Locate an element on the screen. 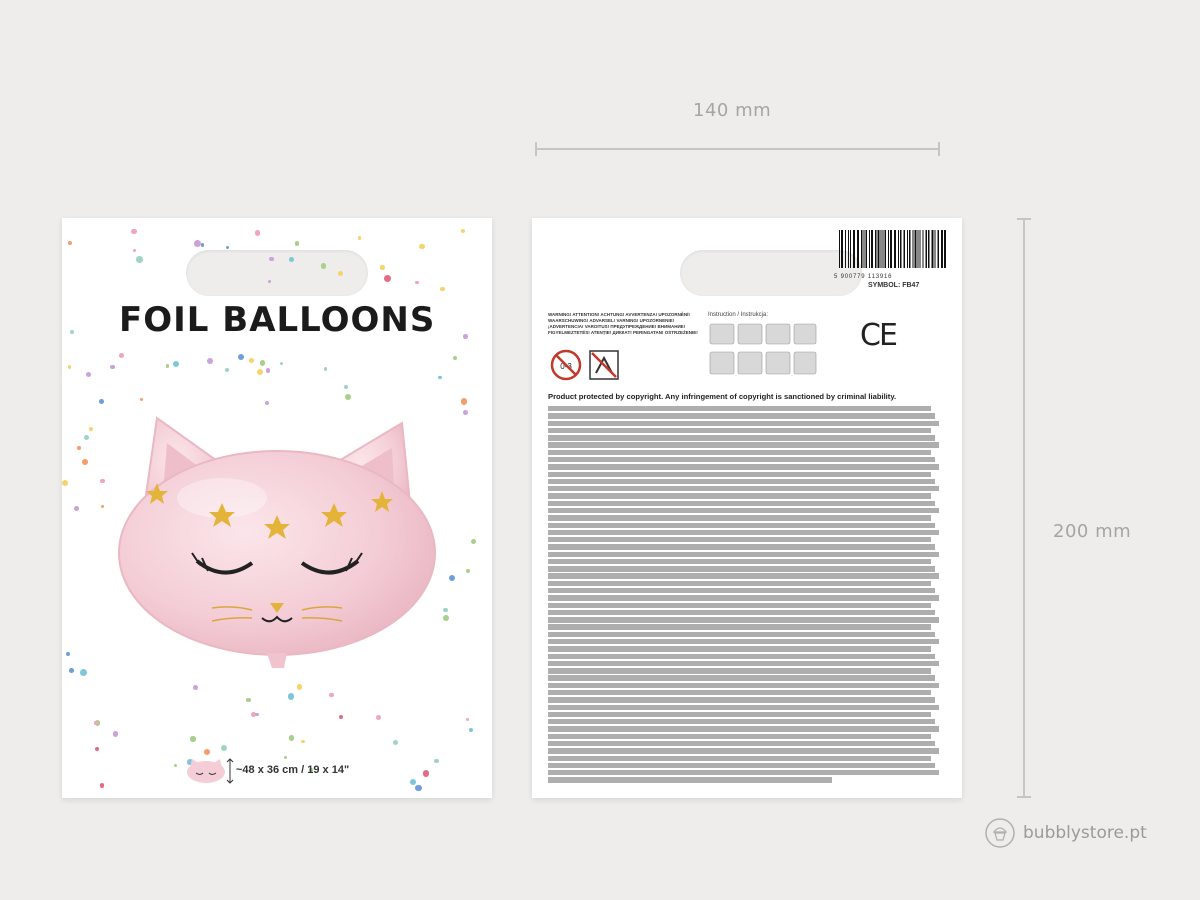  product-title: FOIL BALLOONS is located at coordinates (277, 320).